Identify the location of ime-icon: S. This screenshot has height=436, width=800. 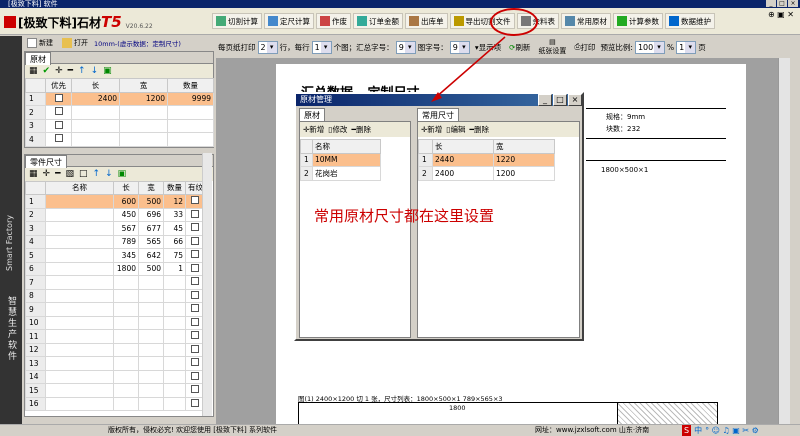
(687, 430).